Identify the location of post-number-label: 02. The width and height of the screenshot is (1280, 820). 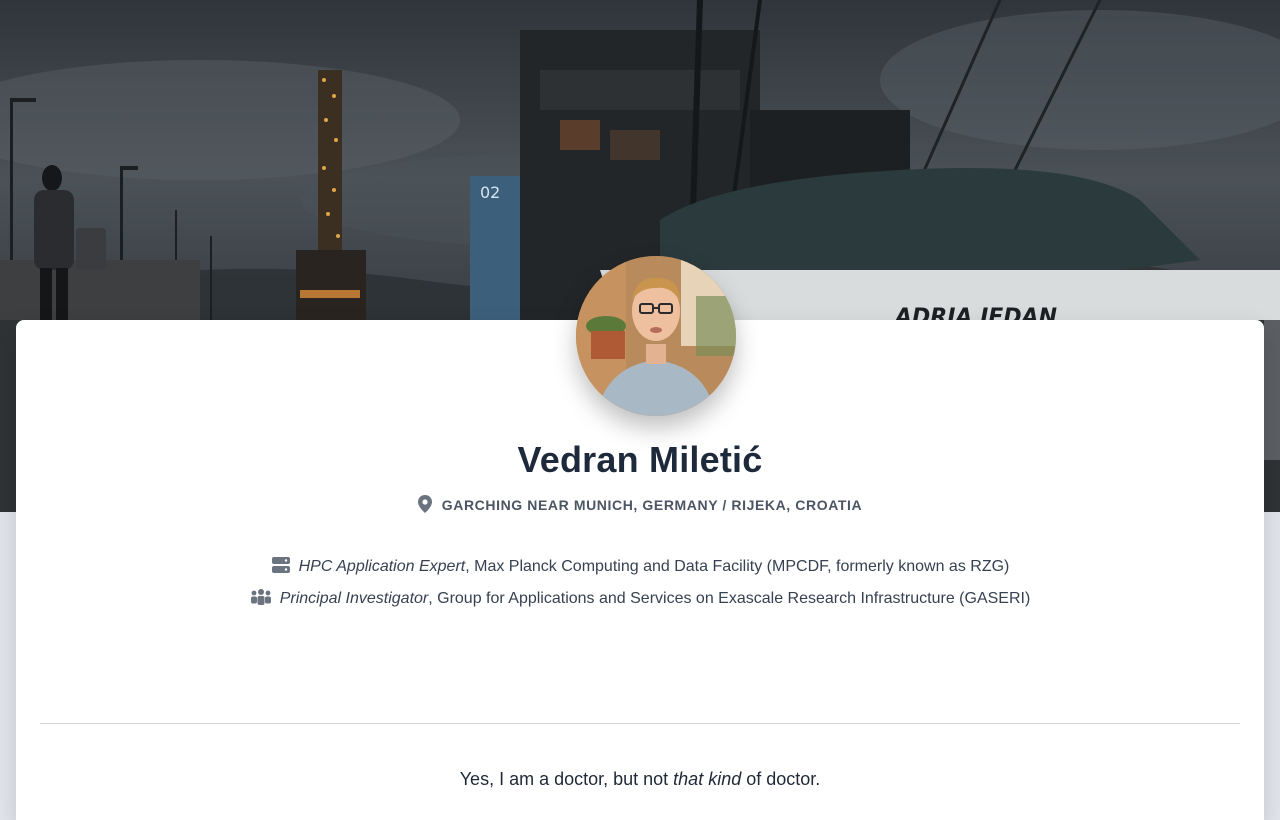
(490, 192).